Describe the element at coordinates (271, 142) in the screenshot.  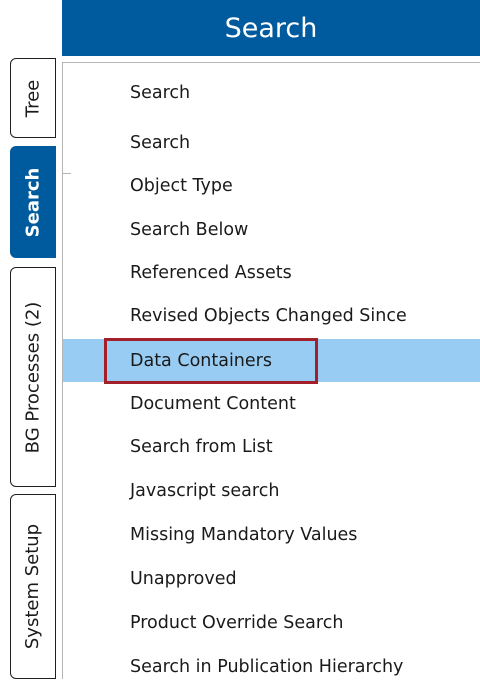
I see `menu-item-search: Search` at that location.